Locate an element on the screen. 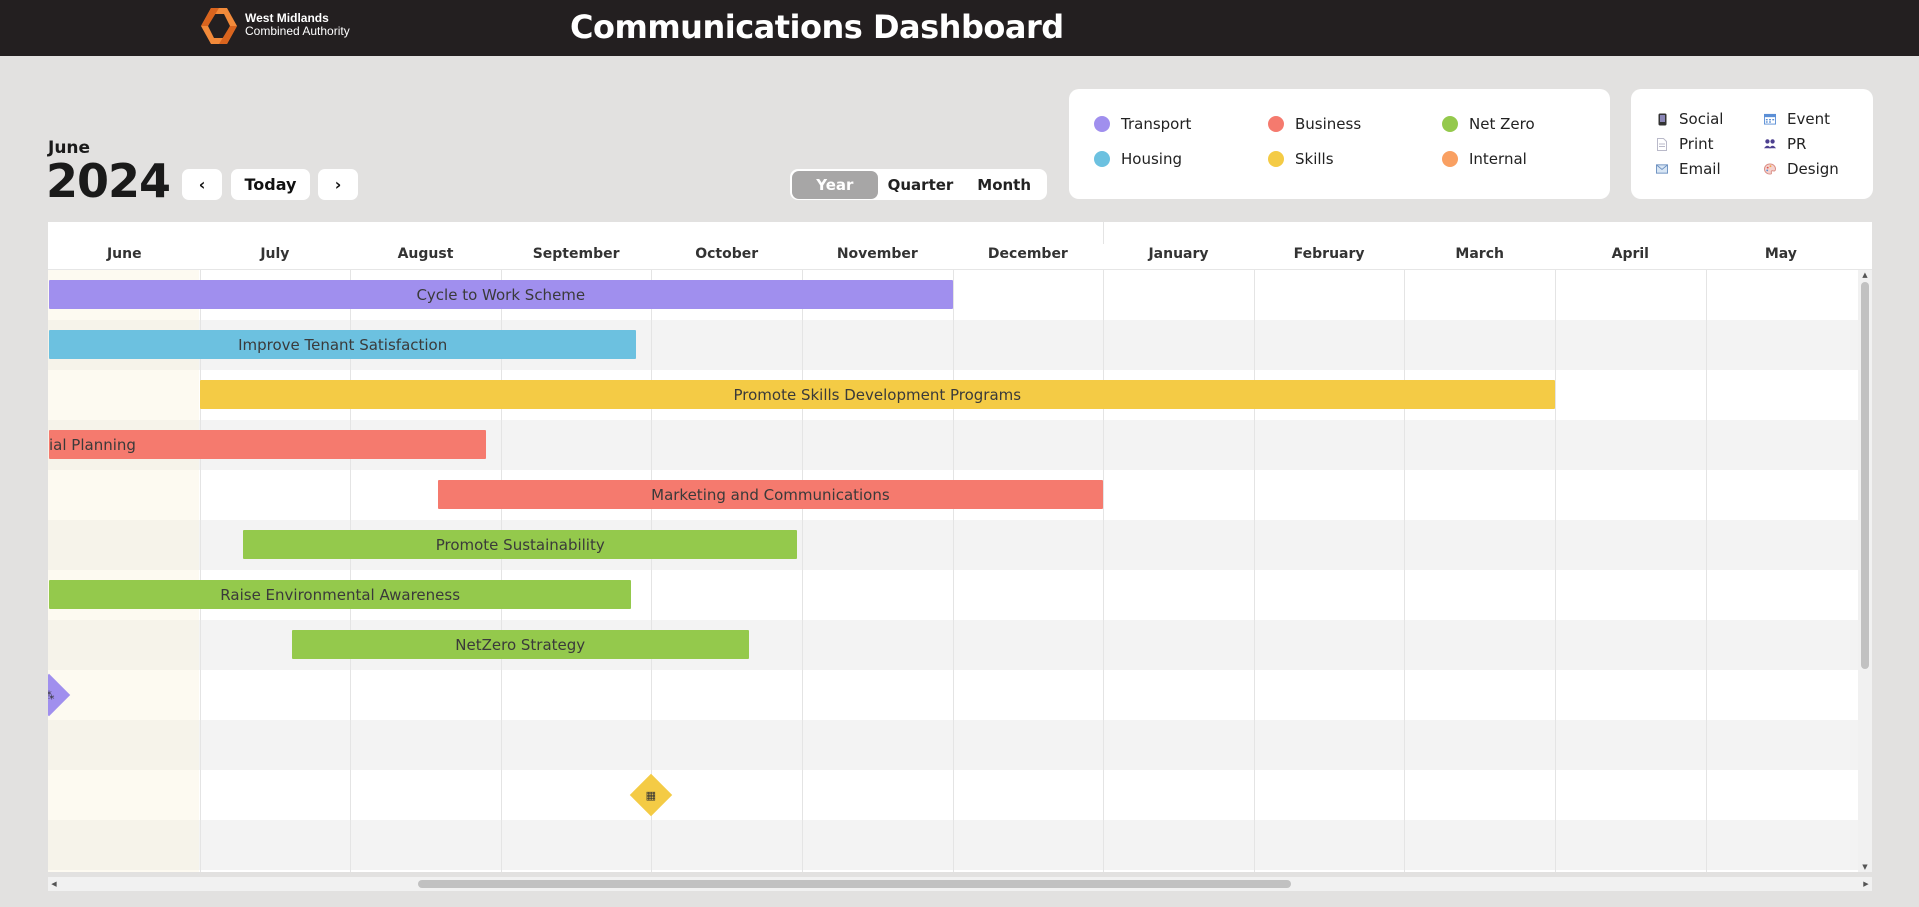  year-divider is located at coordinates (1104, 233).